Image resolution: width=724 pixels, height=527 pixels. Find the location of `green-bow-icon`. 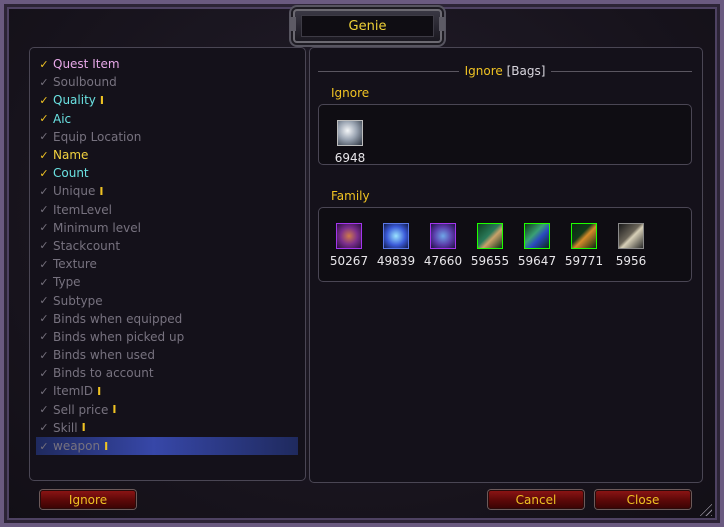

green-bow-icon is located at coordinates (490, 236).